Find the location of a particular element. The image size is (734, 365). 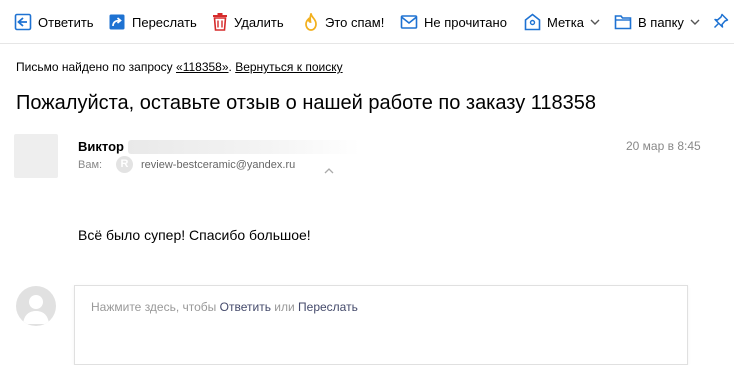

label-dropdown: Метка is located at coordinates (562, 22).